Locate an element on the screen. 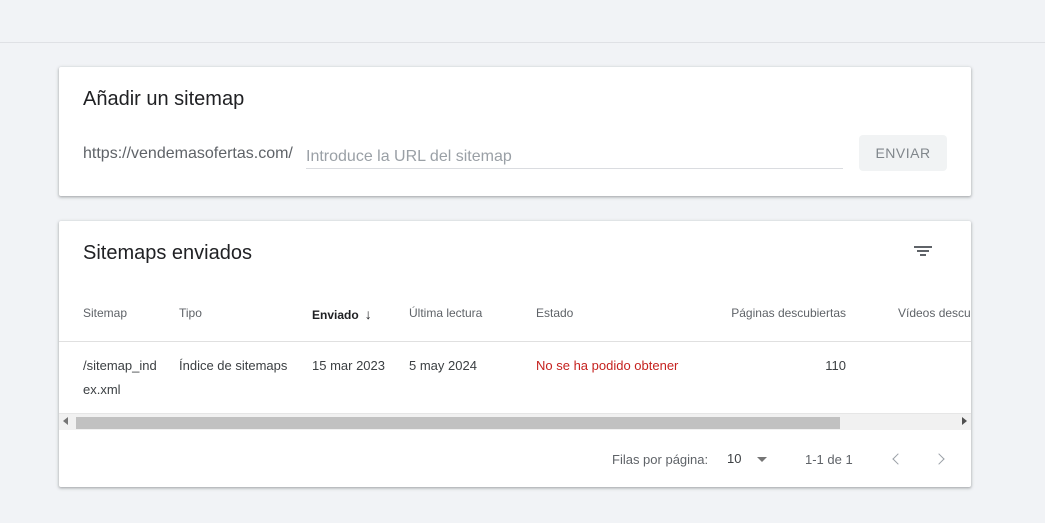  pagination-range: 1-1 de 1 is located at coordinates (829, 459).